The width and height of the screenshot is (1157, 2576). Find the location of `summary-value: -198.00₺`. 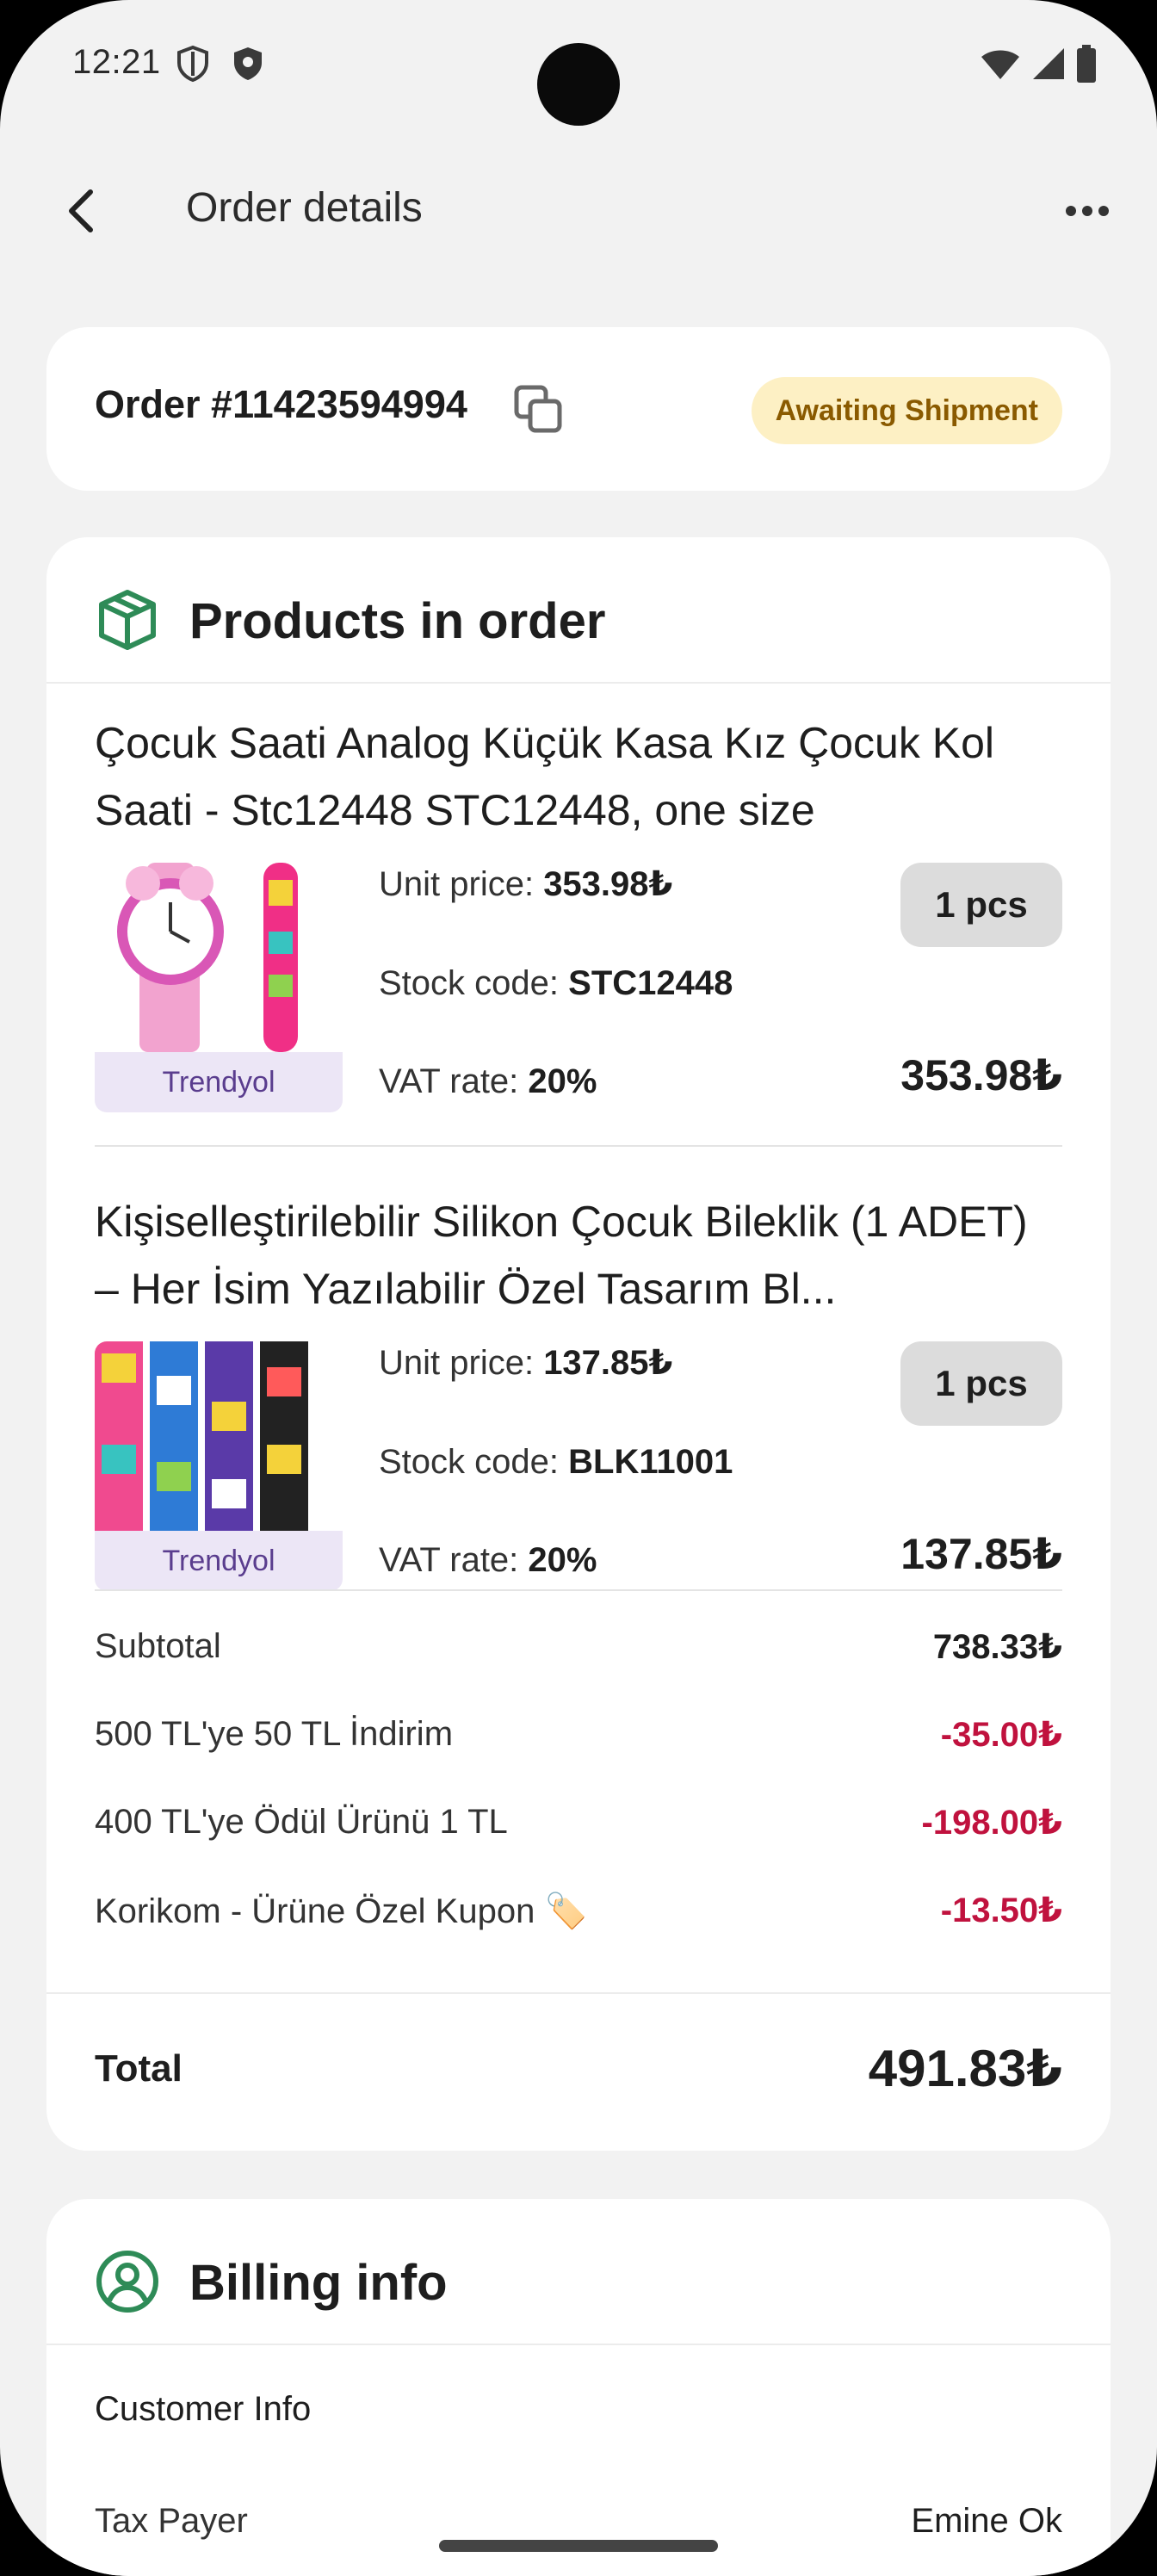

summary-value: -198.00₺ is located at coordinates (992, 1823).